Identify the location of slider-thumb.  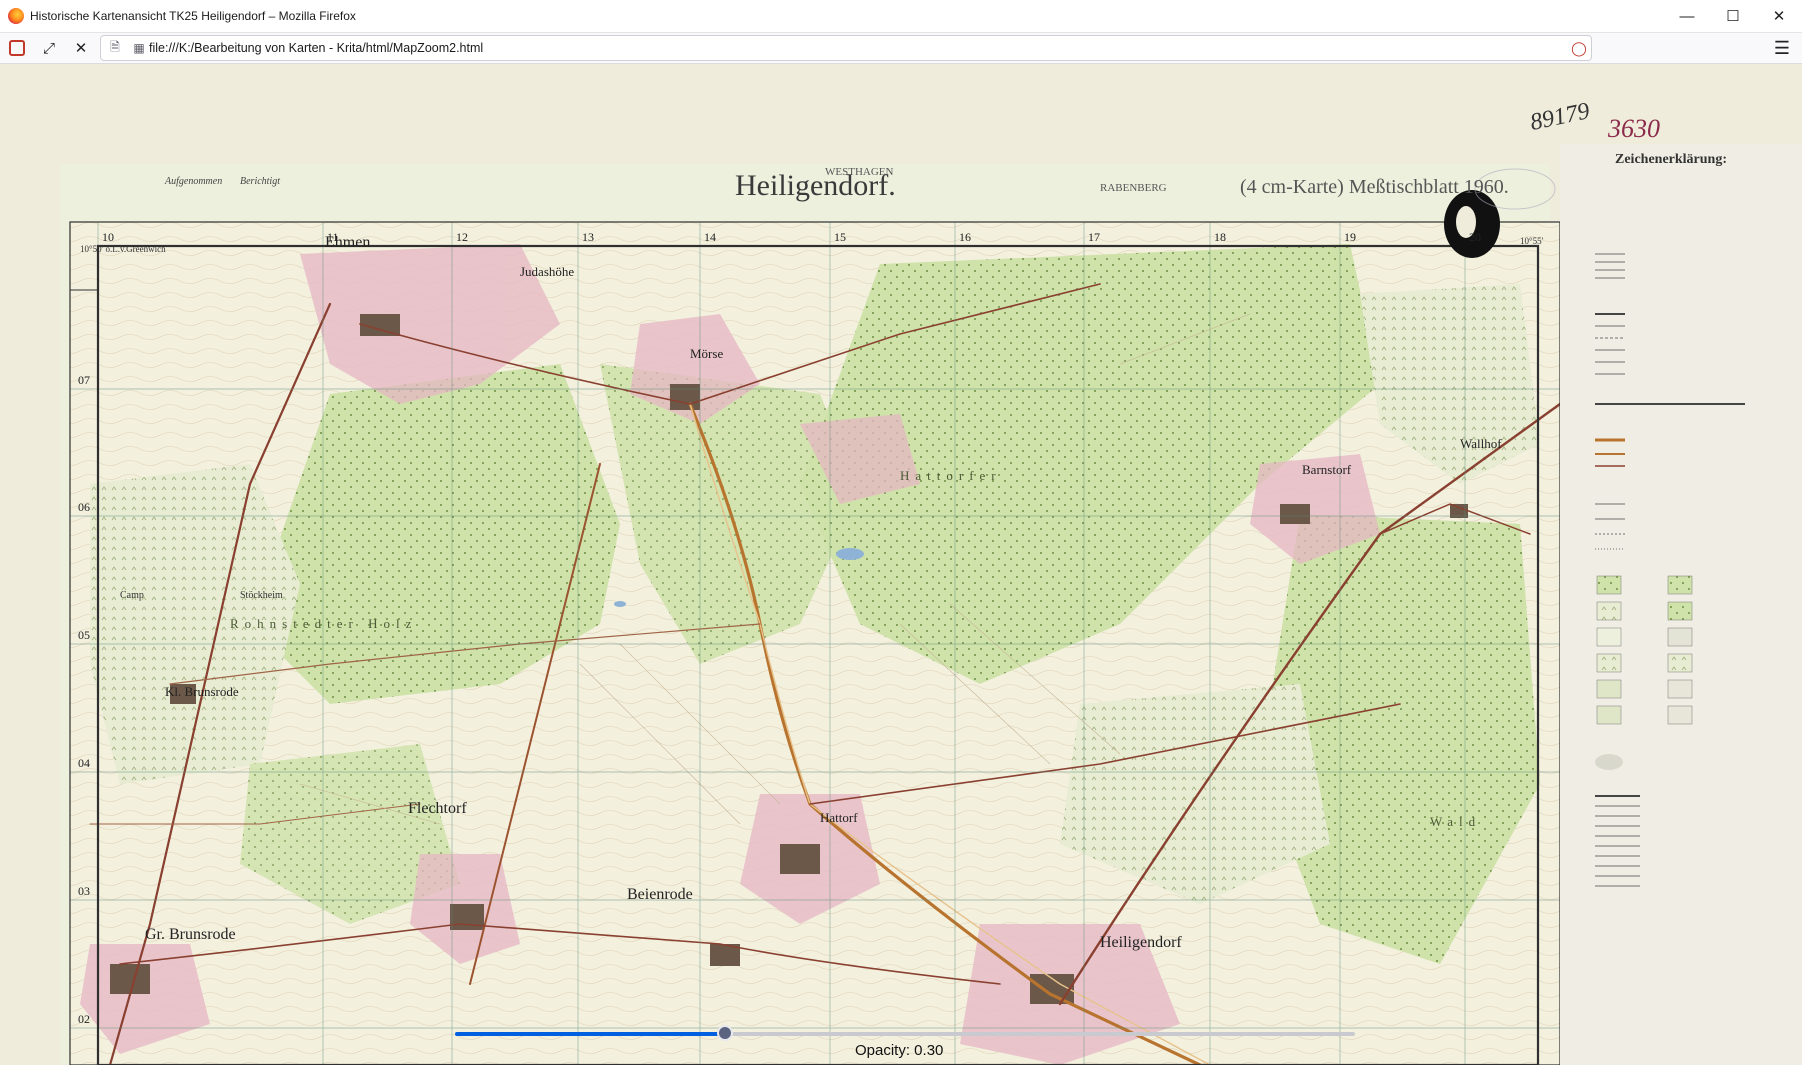
(725, 1033).